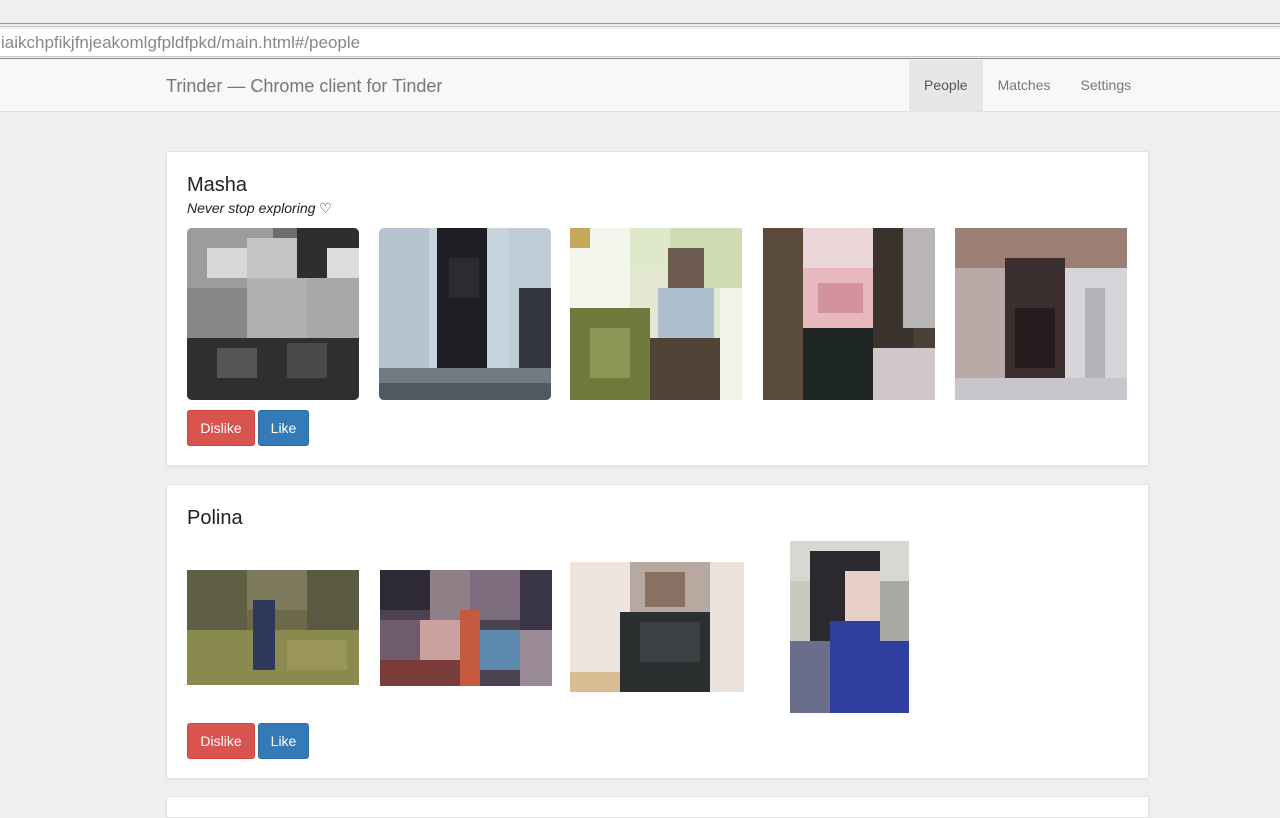 Image resolution: width=1280 pixels, height=818 pixels. I want to click on person-name: Polina, so click(215, 518).